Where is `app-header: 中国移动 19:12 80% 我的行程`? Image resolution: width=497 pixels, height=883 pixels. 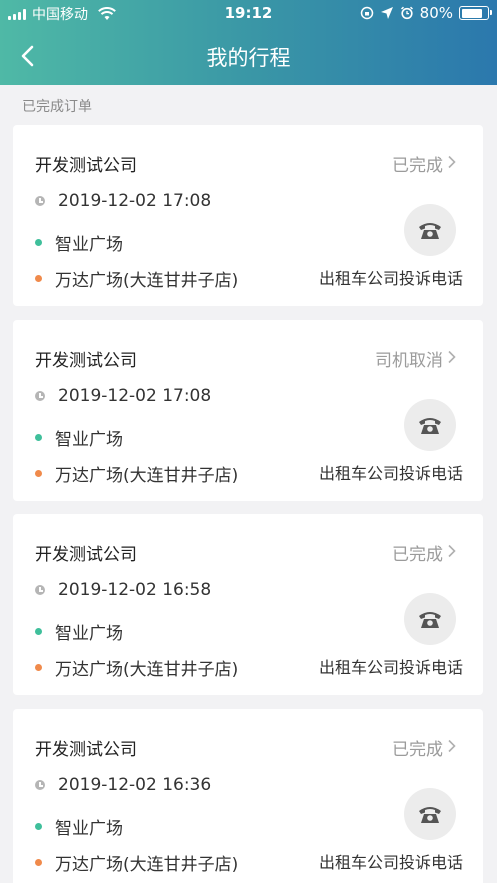
app-header: 中国移动 19:12 80% 我的行程 is located at coordinates (248, 42).